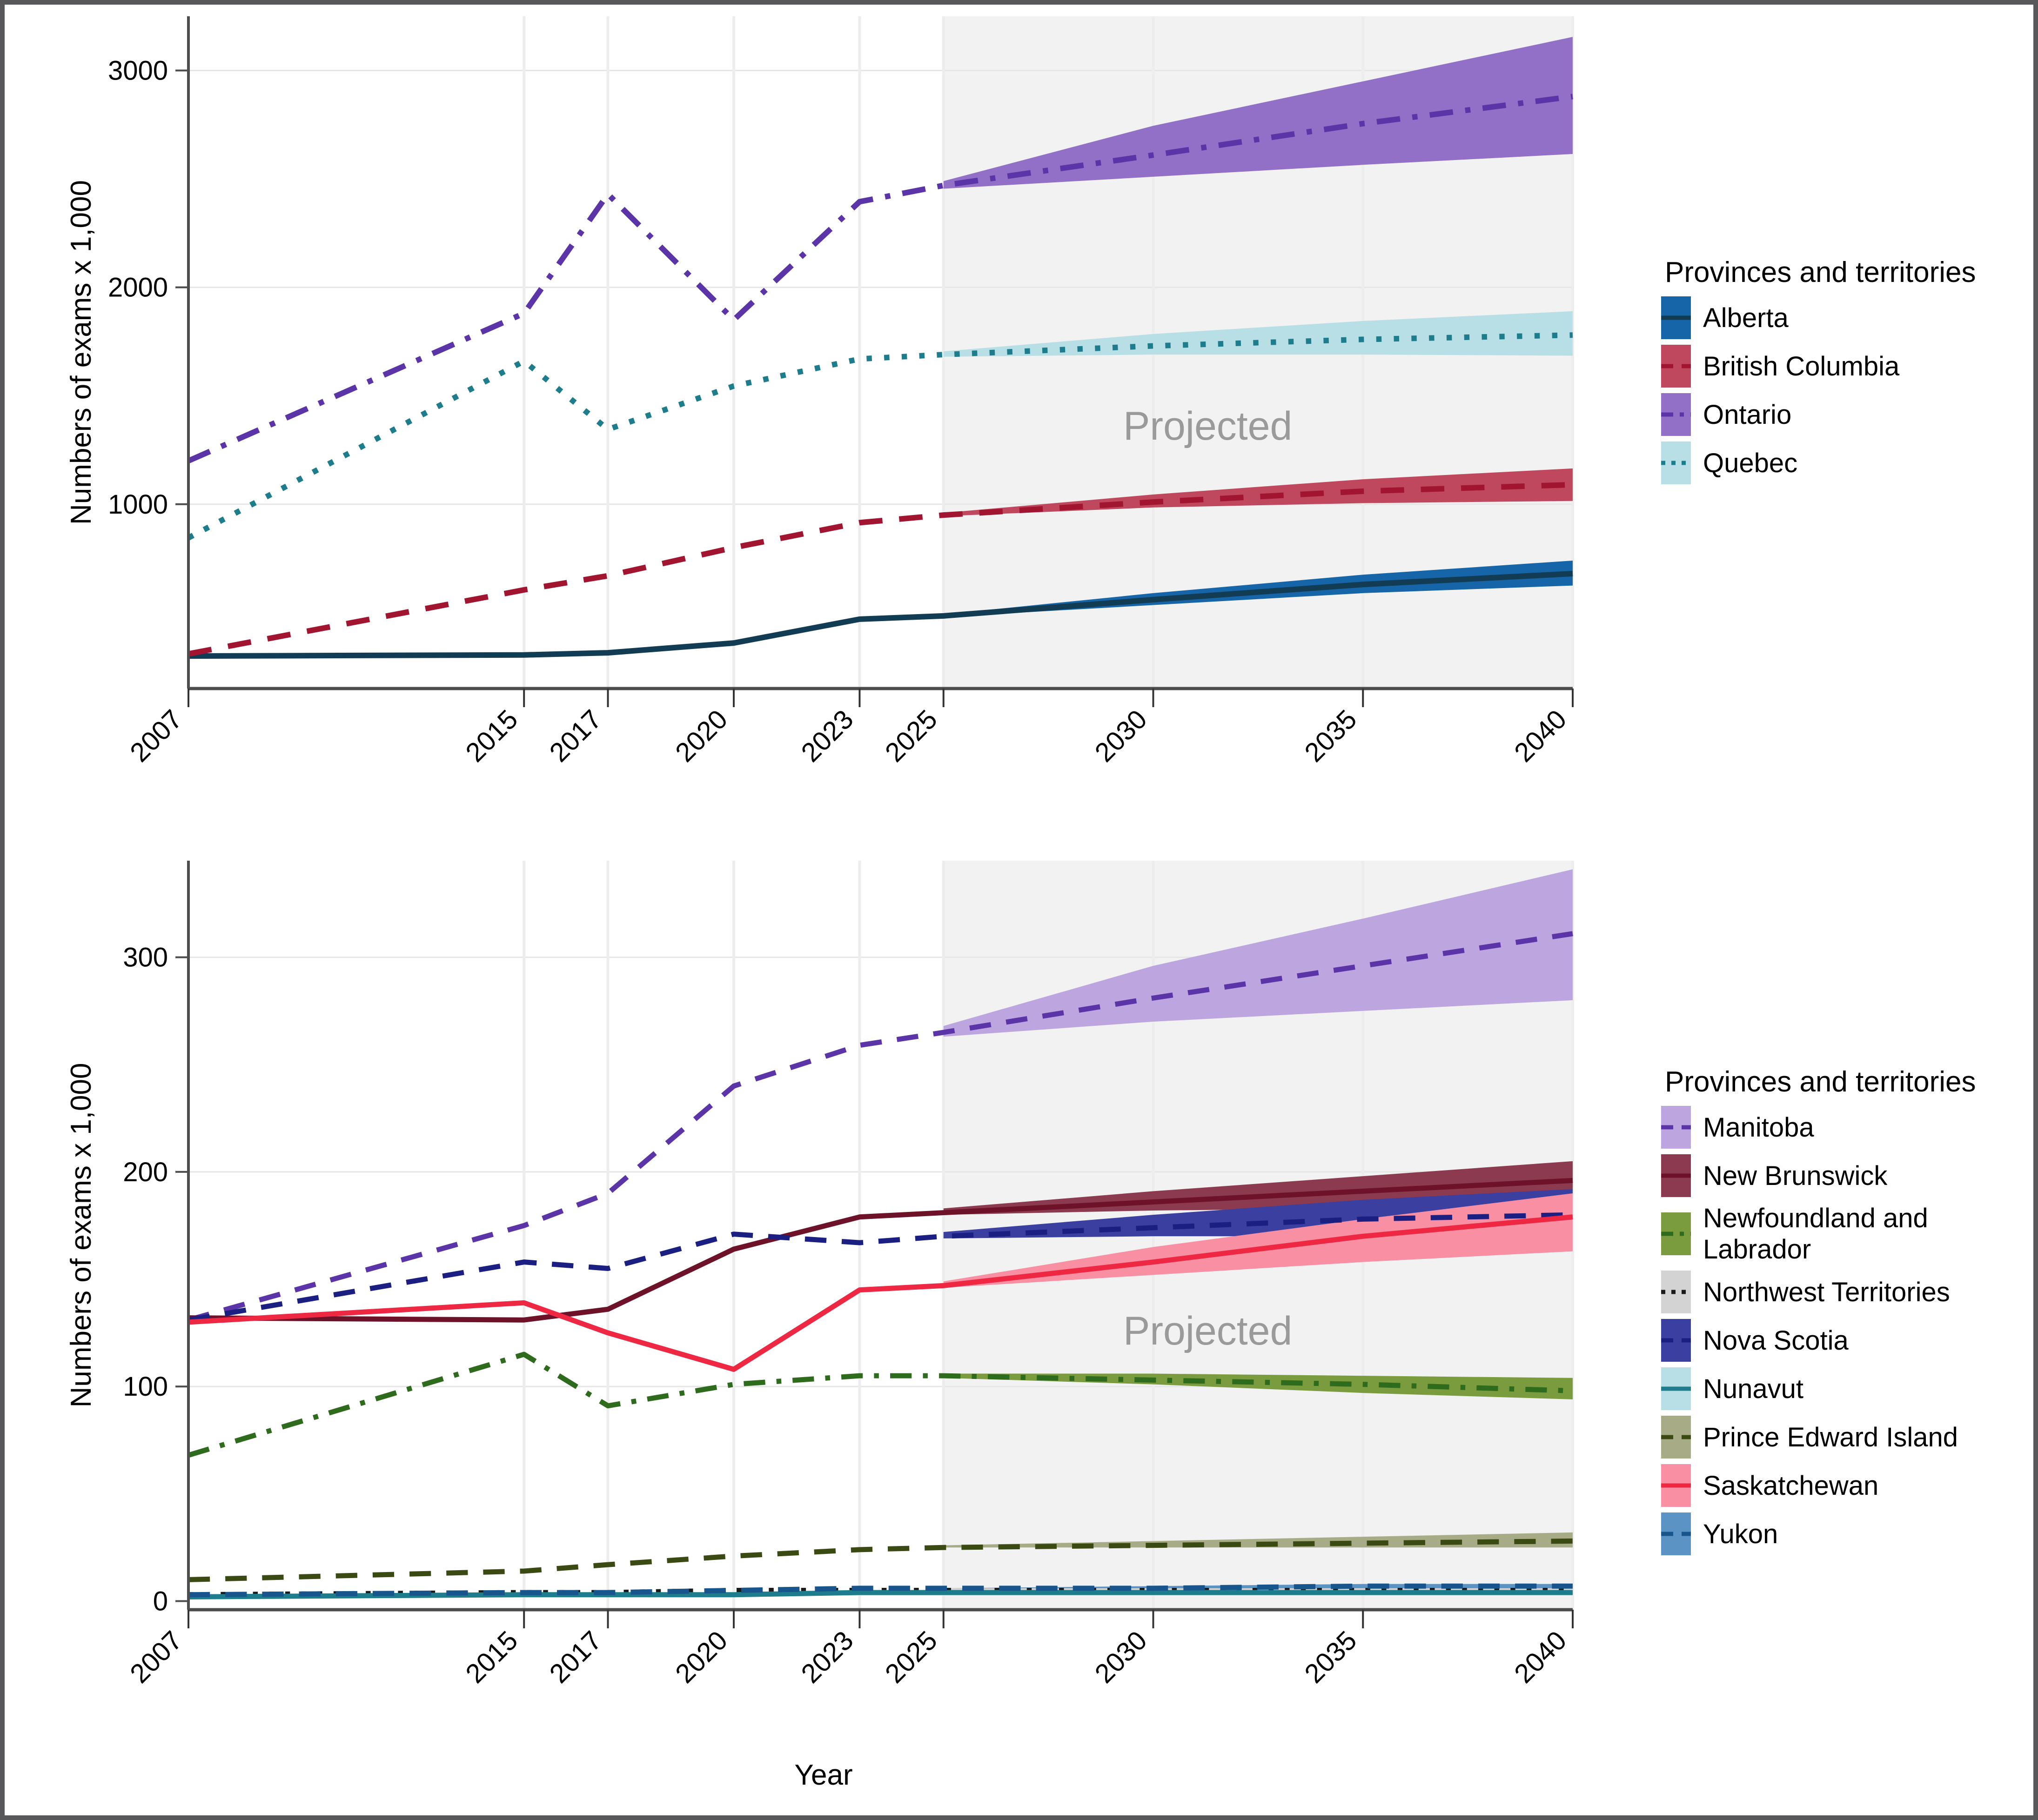  I want to click on y-tick-label: 300, so click(145, 958).